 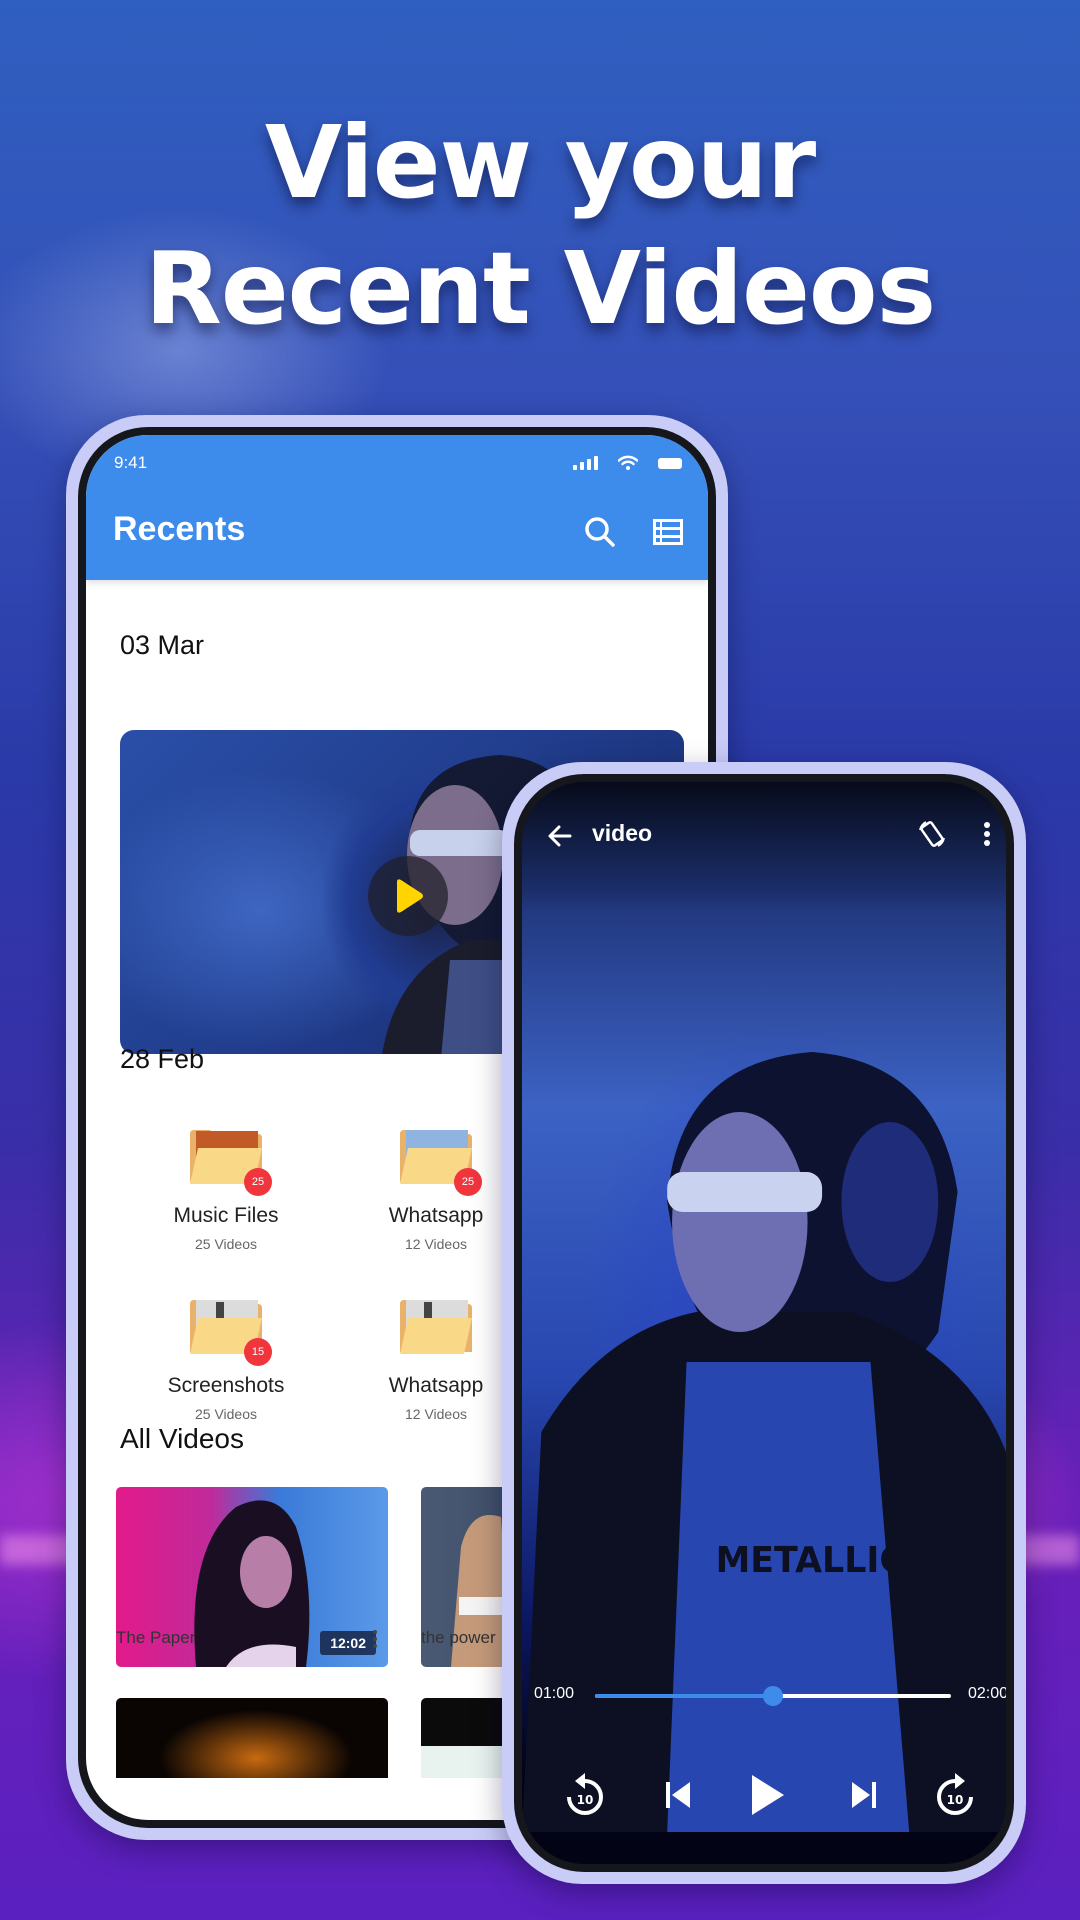 I want to click on folder-name: Music Files, so click(x=226, y=1215).